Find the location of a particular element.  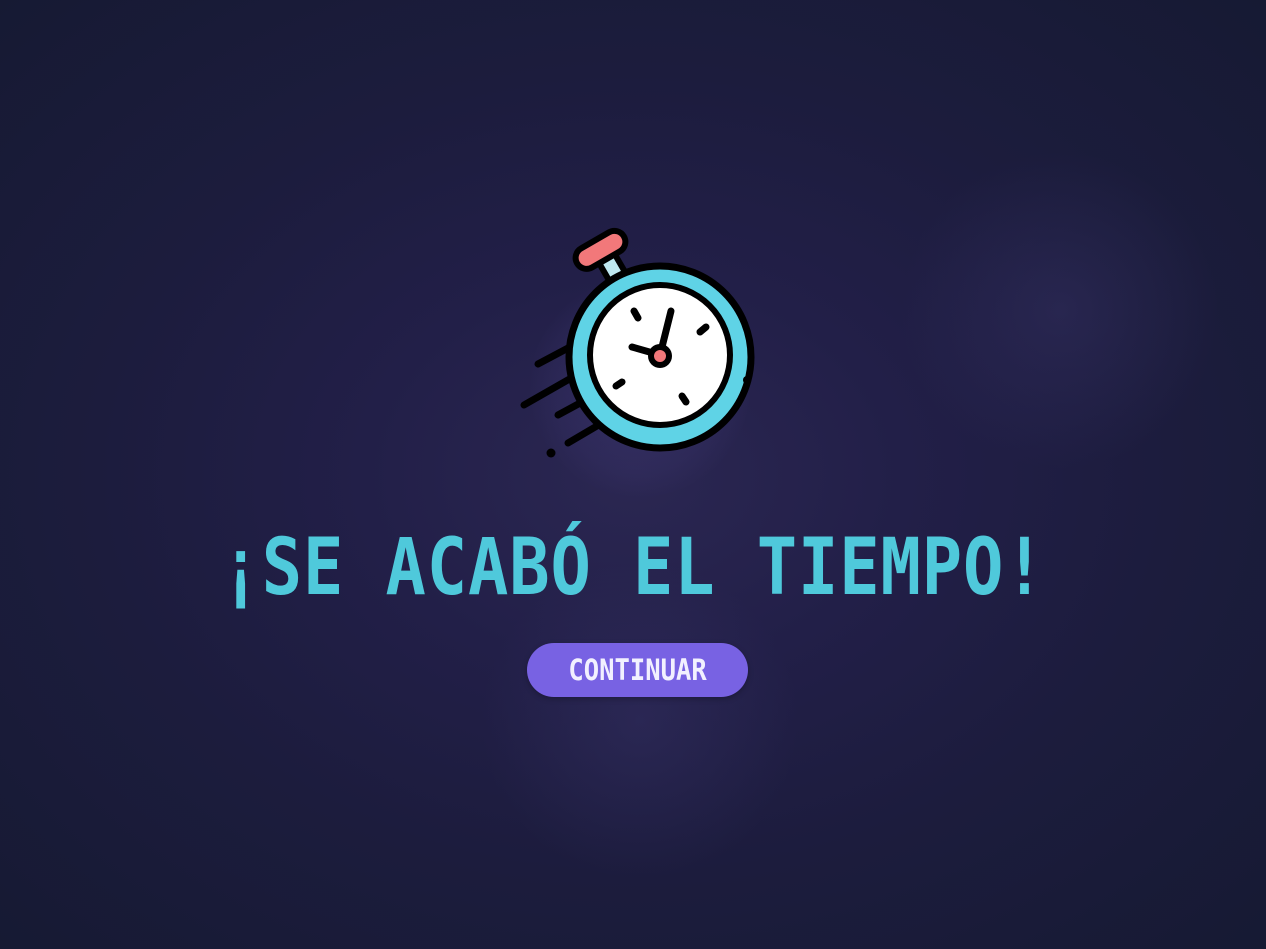

continue-button: CONTINUAR is located at coordinates (637, 670).